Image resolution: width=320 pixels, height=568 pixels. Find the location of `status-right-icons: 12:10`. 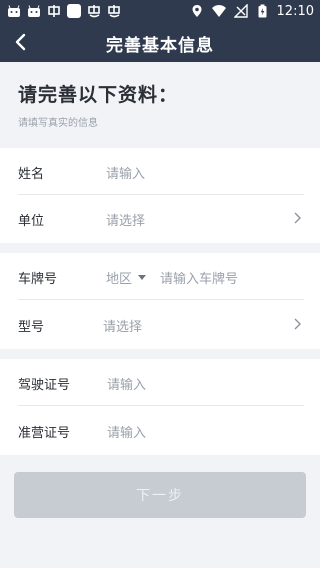

status-right-icons: 12:10 is located at coordinates (251, 11).